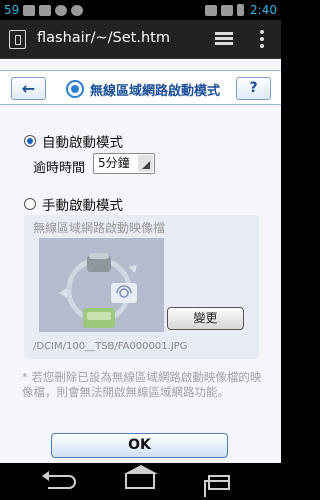  Describe the element at coordinates (59, 168) in the screenshot. I see `timeout-label: 逾時時間` at that location.